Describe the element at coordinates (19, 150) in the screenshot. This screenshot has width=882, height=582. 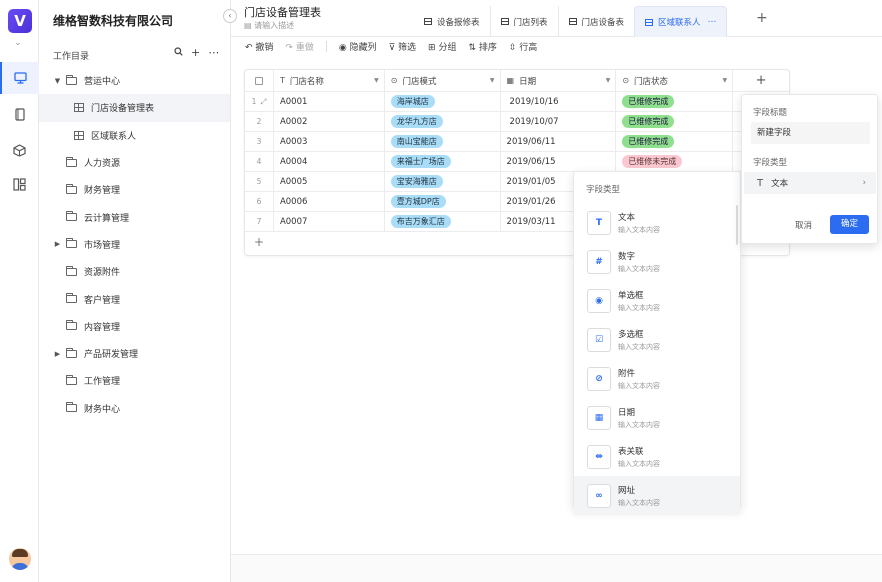
I see `cube-icon` at that location.